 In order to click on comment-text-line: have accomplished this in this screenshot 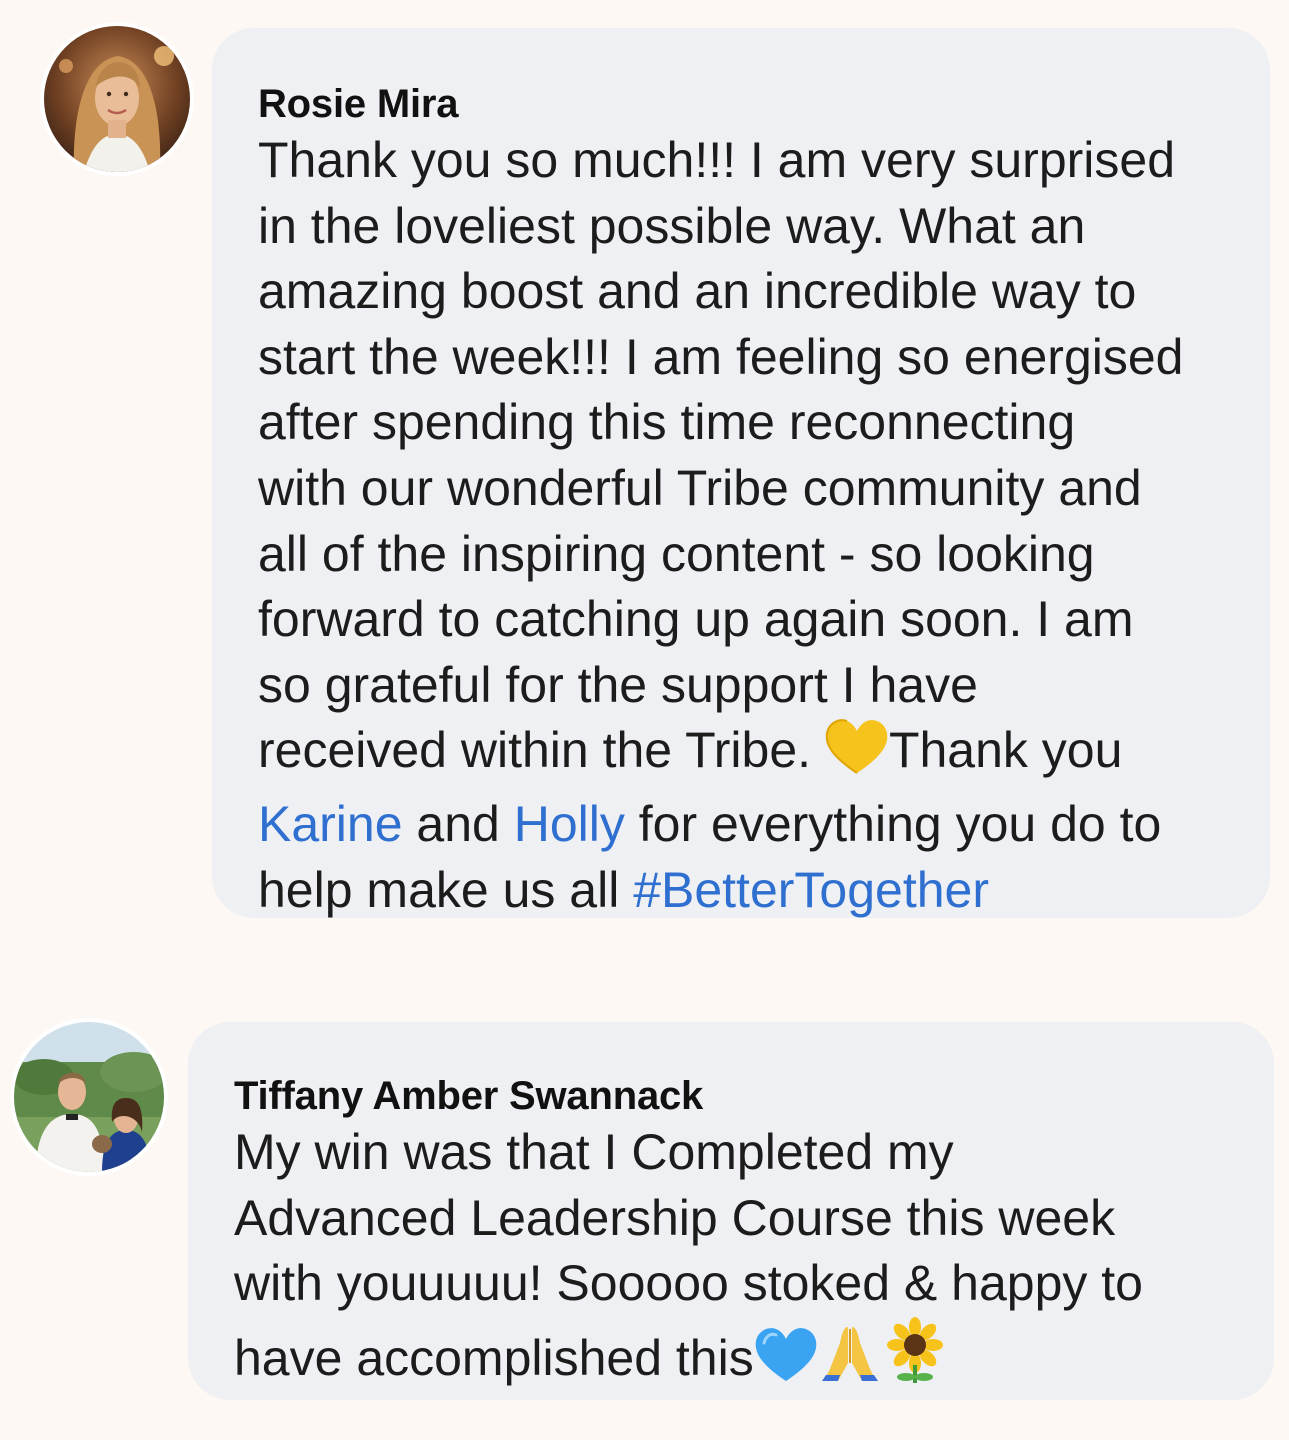, I will do `click(754, 1358)`.